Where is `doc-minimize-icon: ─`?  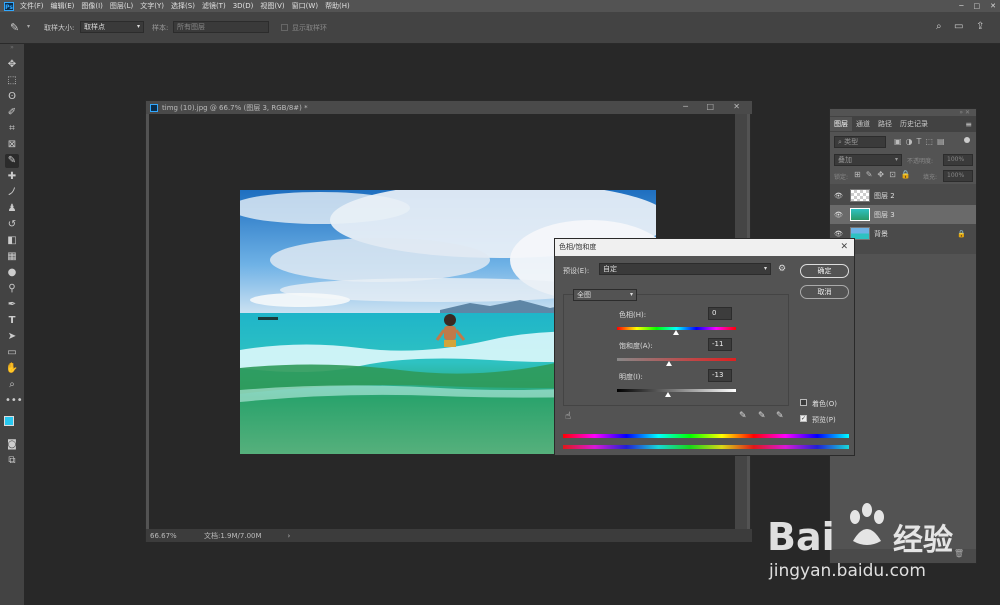 doc-minimize-icon: ─ is located at coordinates (685, 106).